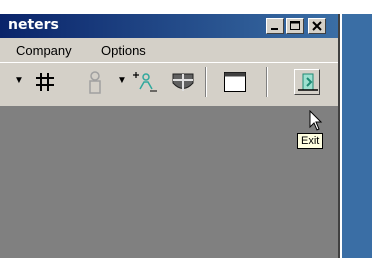 This screenshot has width=372, height=267. What do you see at coordinates (316, 120) in the screenshot?
I see `mouse-cursor-icon` at bounding box center [316, 120].